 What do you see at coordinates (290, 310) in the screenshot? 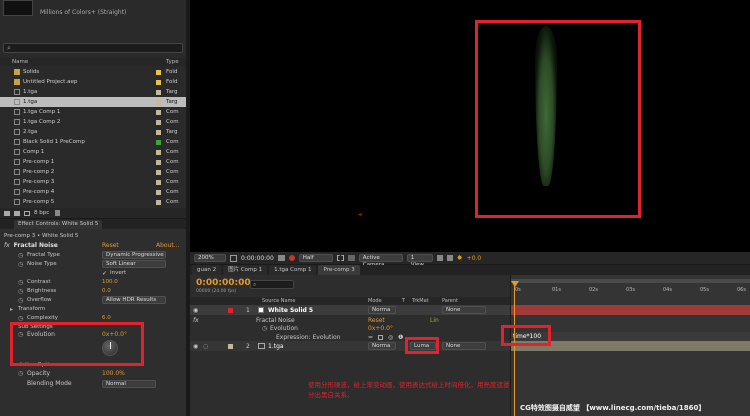
I see `layer-name: White Solid 5` at bounding box center [290, 310].